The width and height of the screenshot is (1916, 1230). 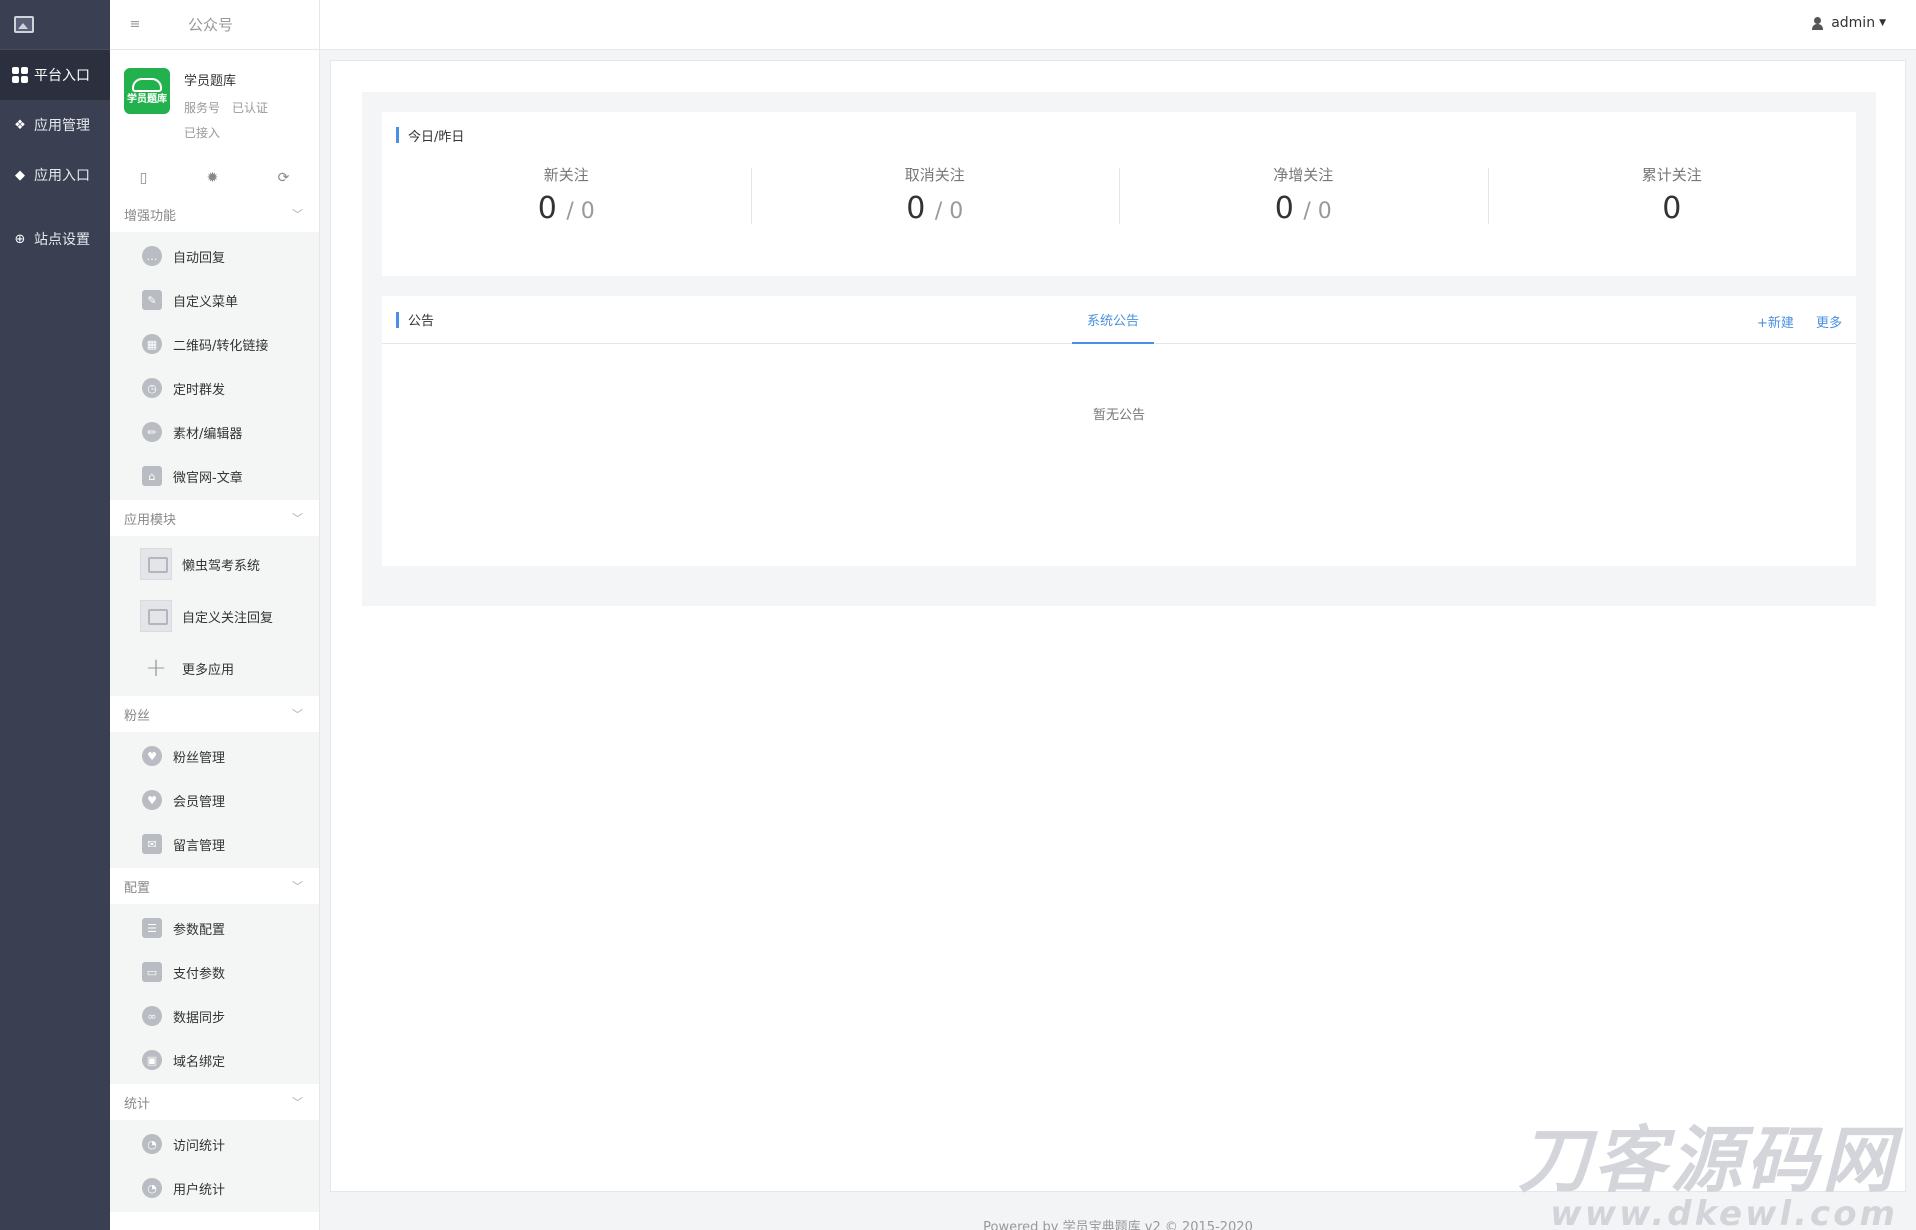 I want to click on link-icon: ∞, so click(x=152, y=1016).